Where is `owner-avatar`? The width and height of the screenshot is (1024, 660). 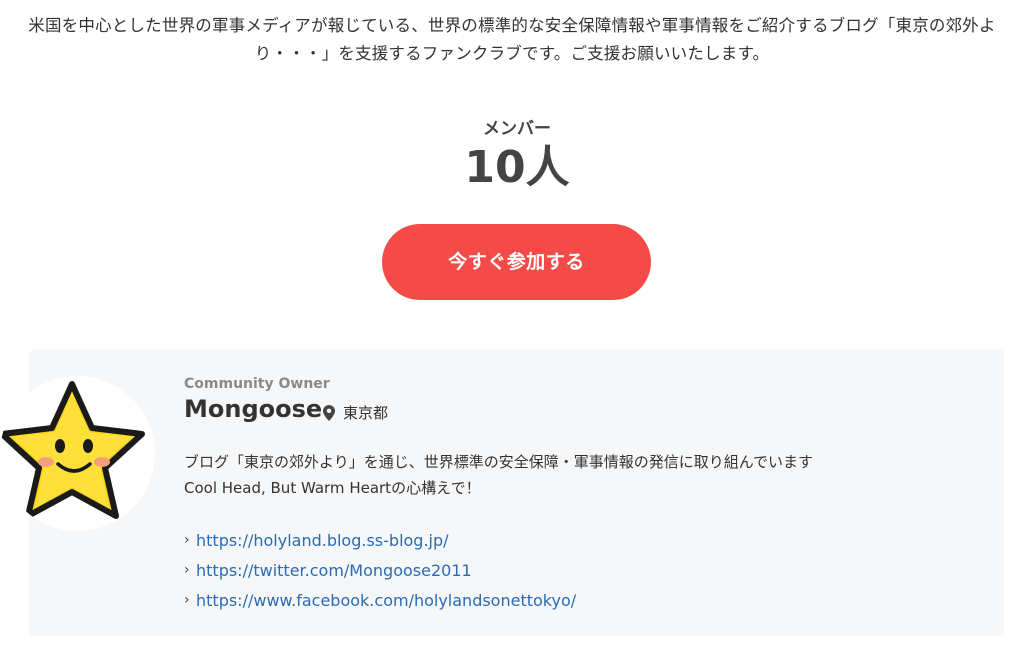
owner-avatar is located at coordinates (77, 453).